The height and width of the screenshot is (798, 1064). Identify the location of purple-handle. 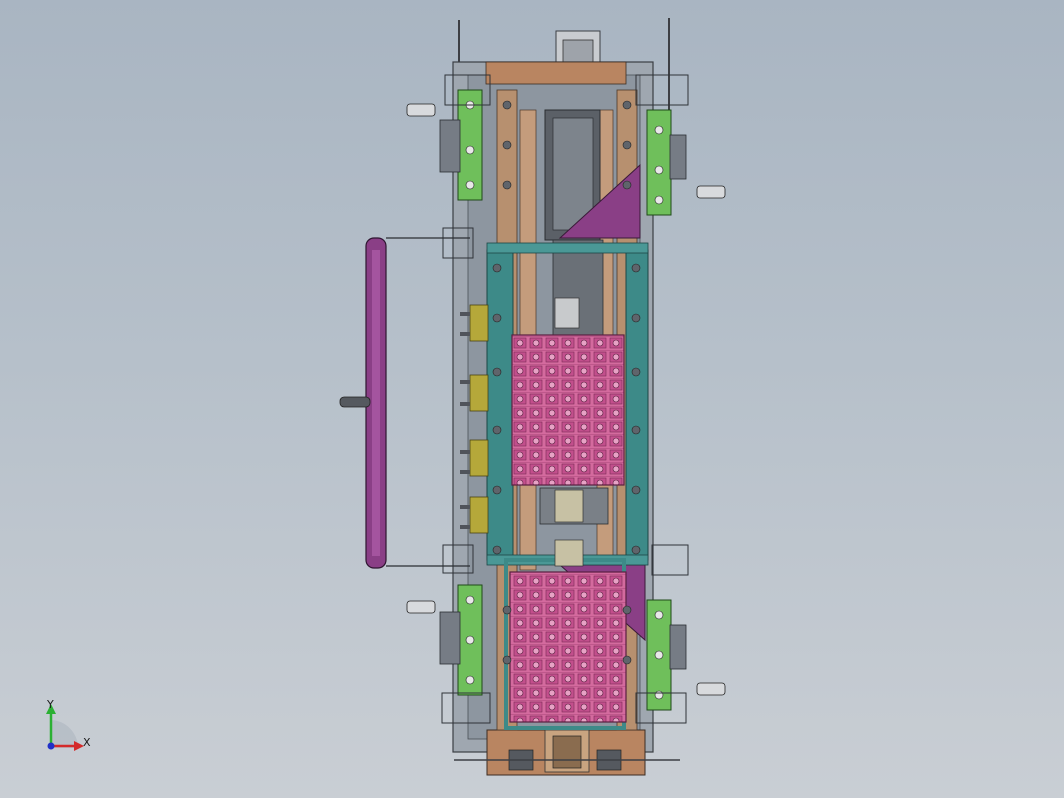
(404, 403).